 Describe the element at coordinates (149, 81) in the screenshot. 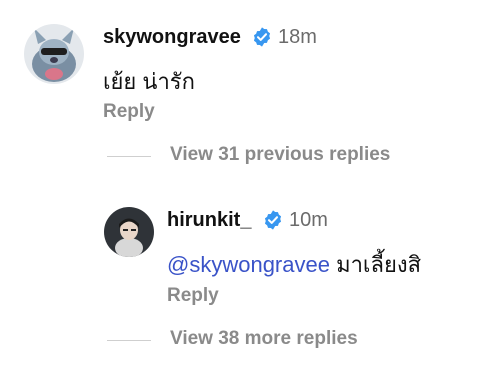

I see `comment-text: เย้ย น่ารัก` at that location.